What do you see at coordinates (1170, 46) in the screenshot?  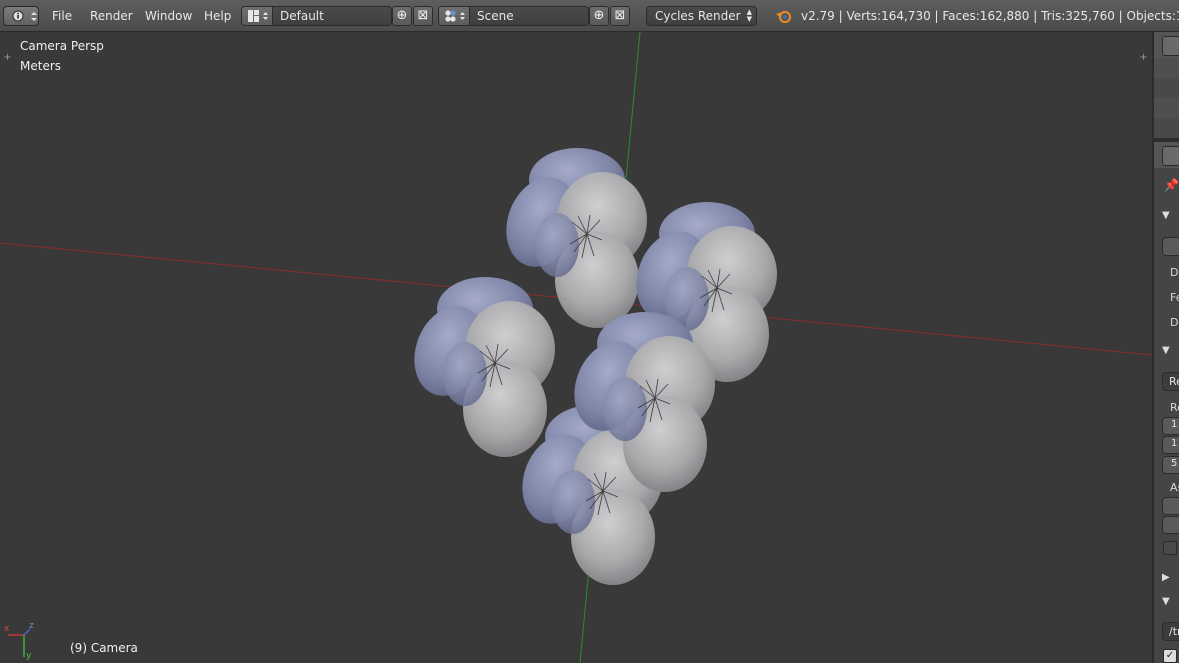 I see `outliner-editor-icon` at bounding box center [1170, 46].